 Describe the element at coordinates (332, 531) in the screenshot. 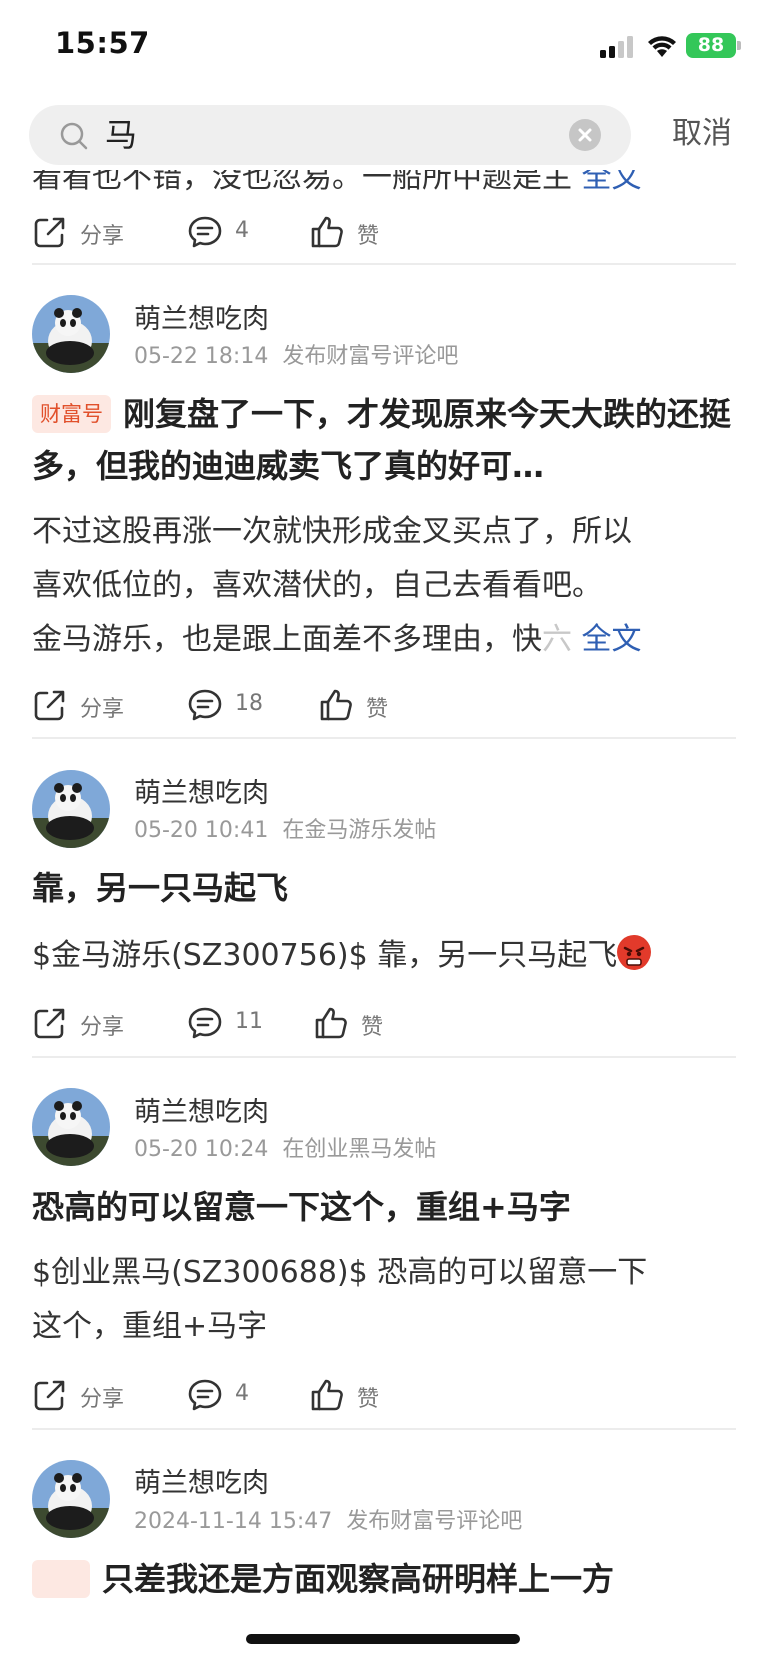

I see `post-body-line: 不过这股再涨一次就快形成金叉买点了，所以` at that location.